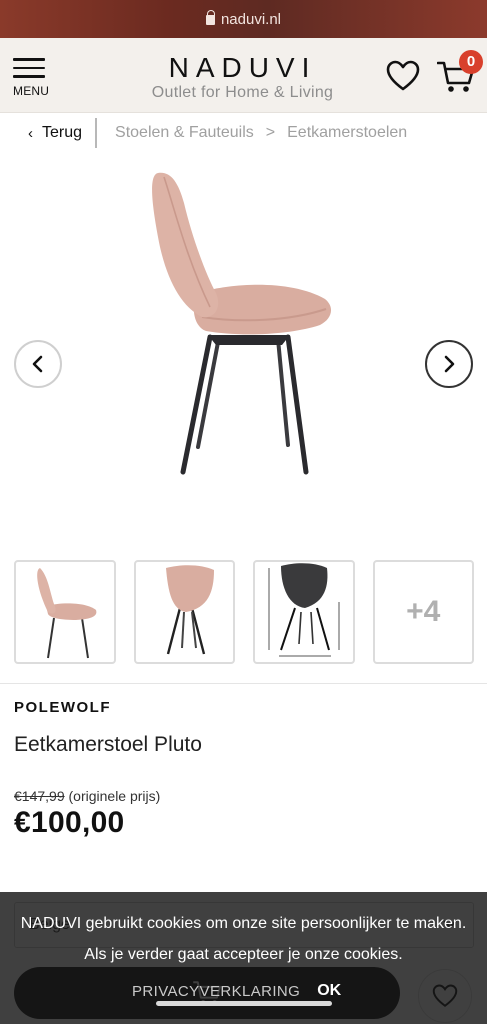 The height and width of the screenshot is (1024, 487). I want to click on thumbnail-strip: +4, so click(244, 612).